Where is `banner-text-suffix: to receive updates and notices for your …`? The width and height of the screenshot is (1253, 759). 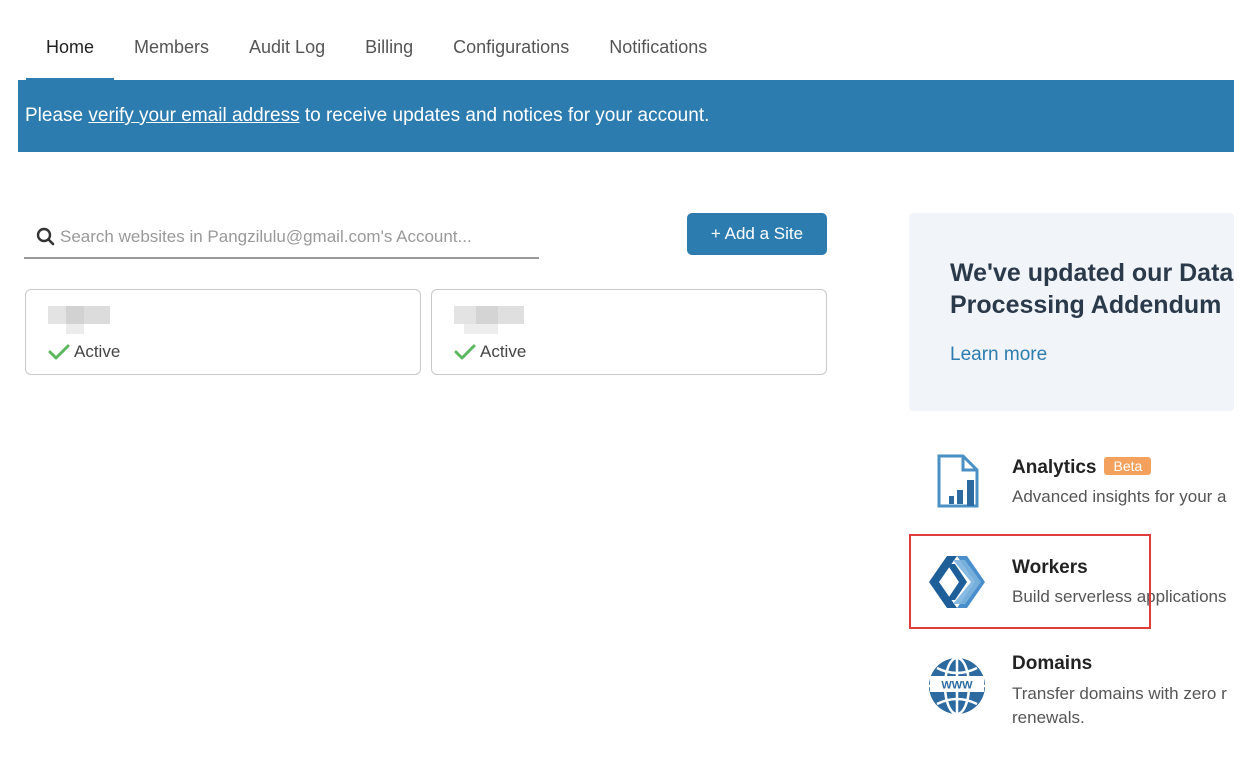 banner-text-suffix: to receive updates and notices for your … is located at coordinates (504, 115).